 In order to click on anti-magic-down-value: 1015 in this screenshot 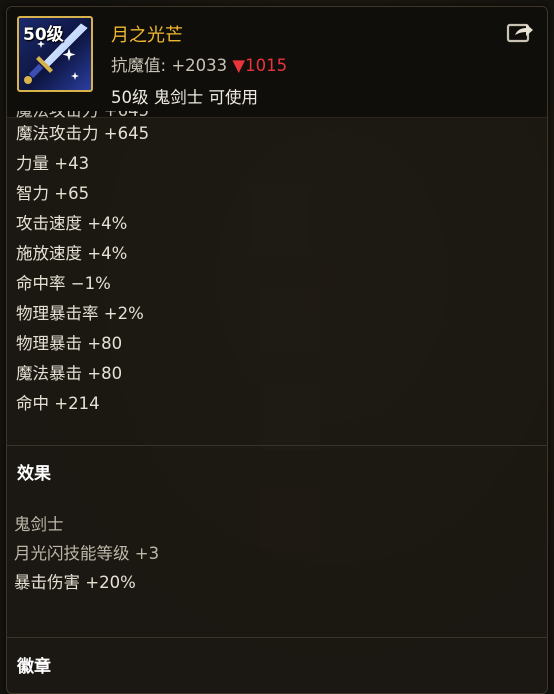, I will do `click(266, 65)`.